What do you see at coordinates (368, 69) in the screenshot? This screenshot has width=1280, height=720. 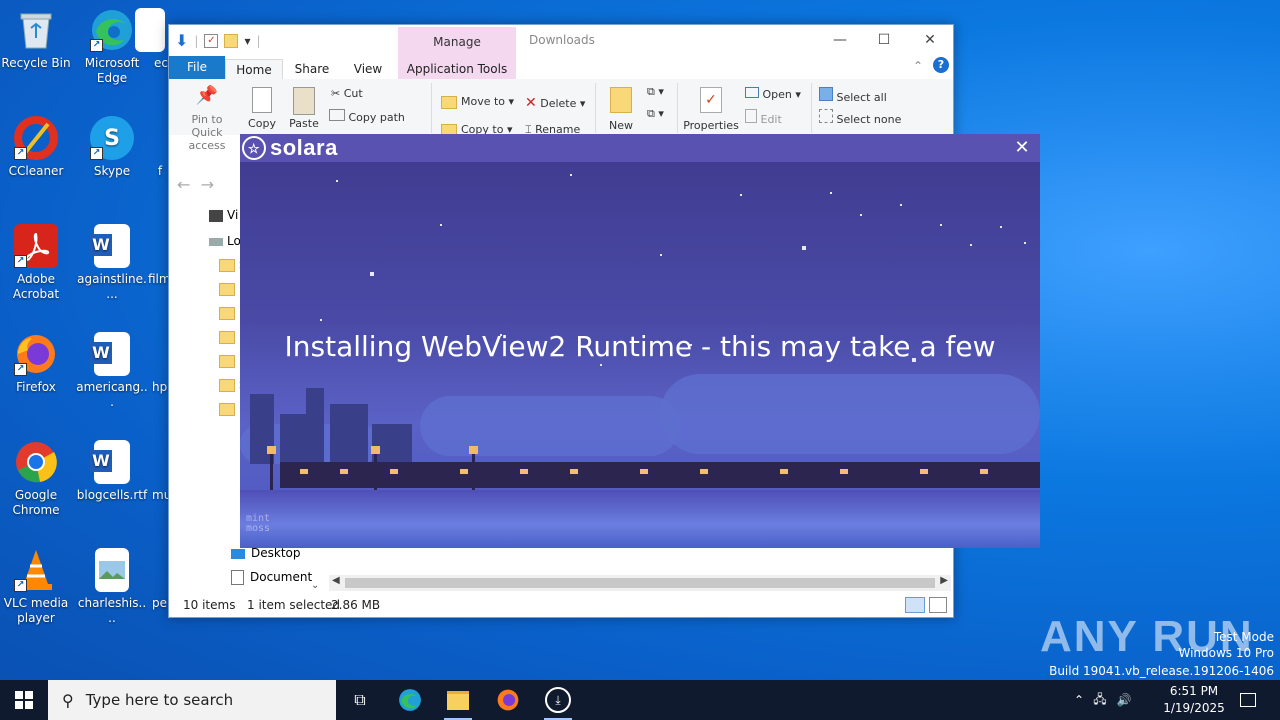 I see `tab-view: View` at bounding box center [368, 69].